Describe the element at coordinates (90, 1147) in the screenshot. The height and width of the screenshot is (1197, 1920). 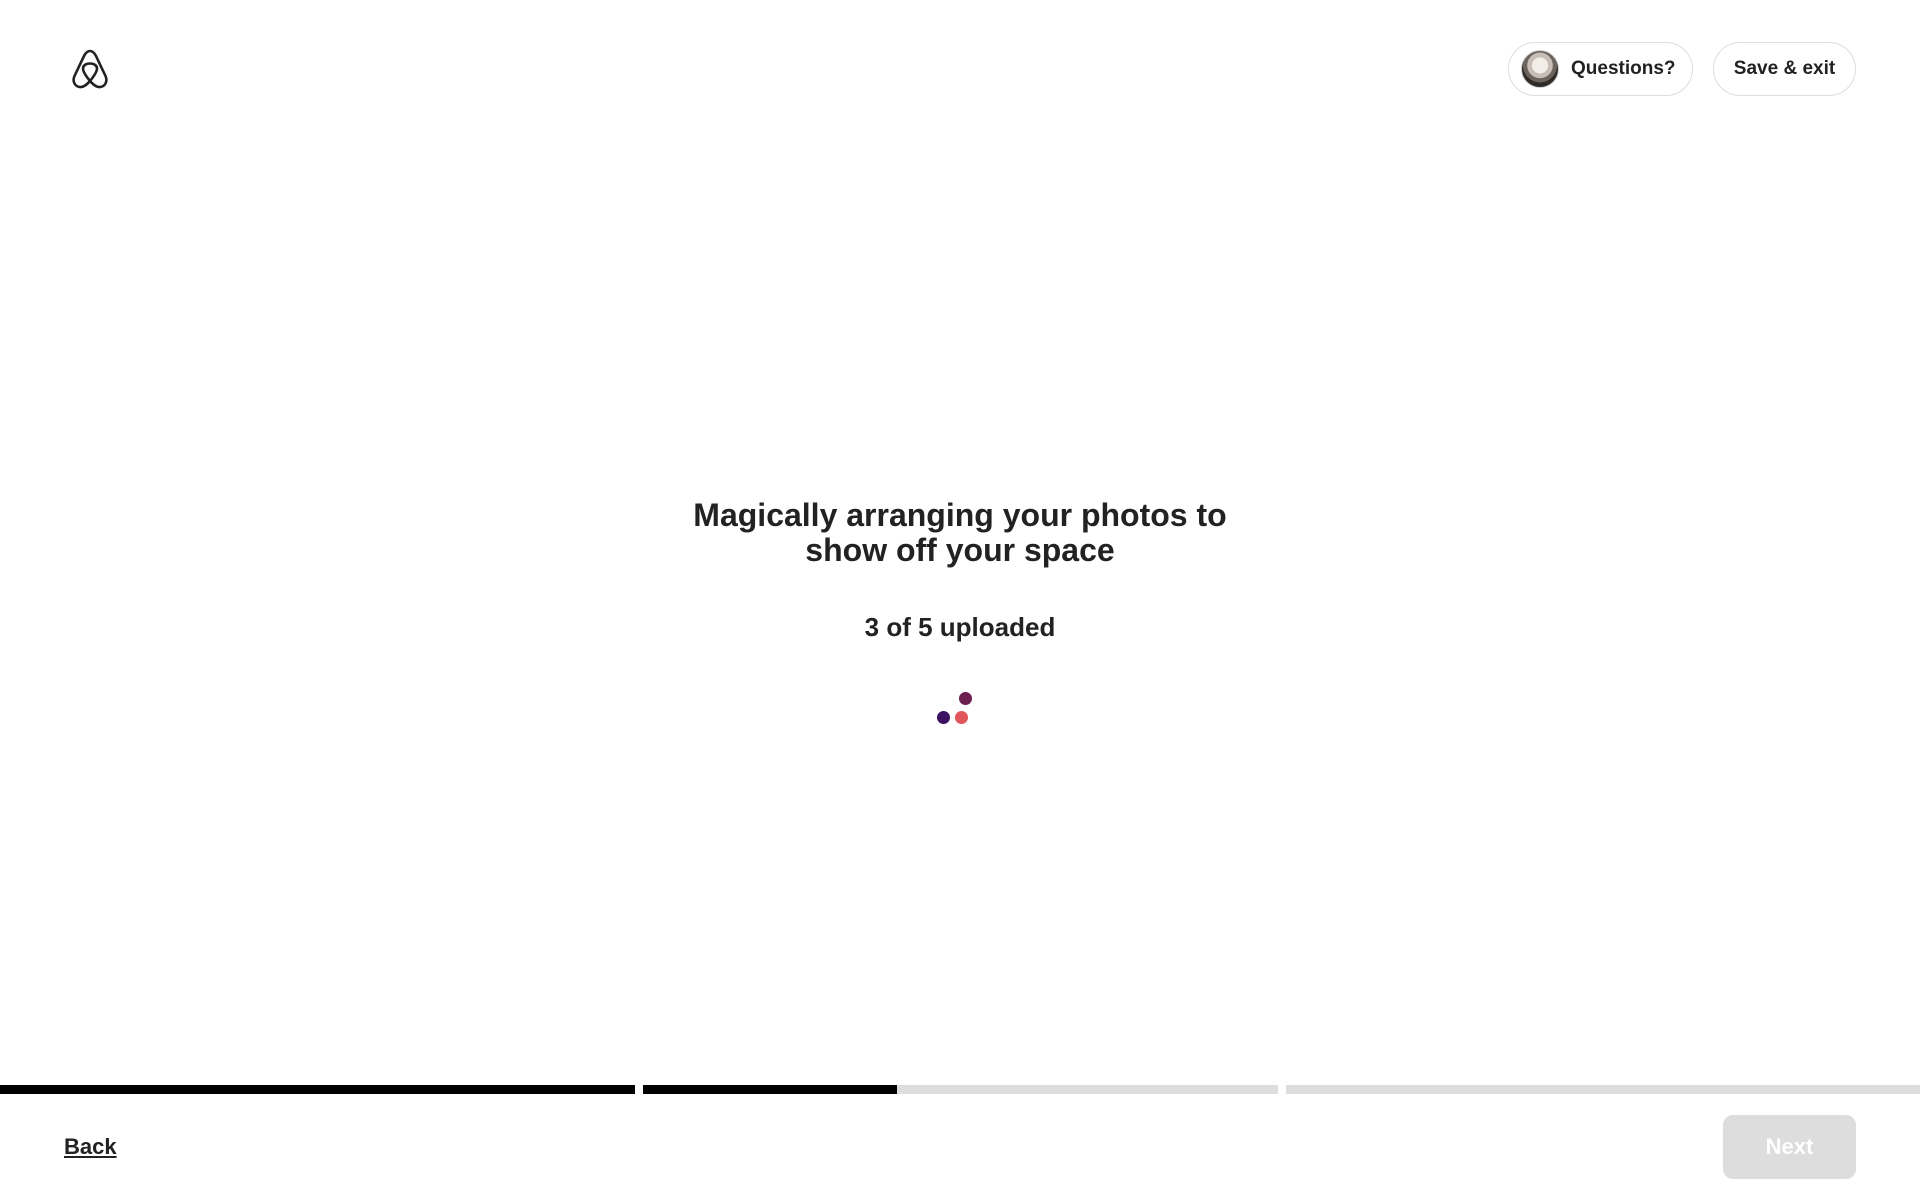
I see `back-button: Back` at that location.